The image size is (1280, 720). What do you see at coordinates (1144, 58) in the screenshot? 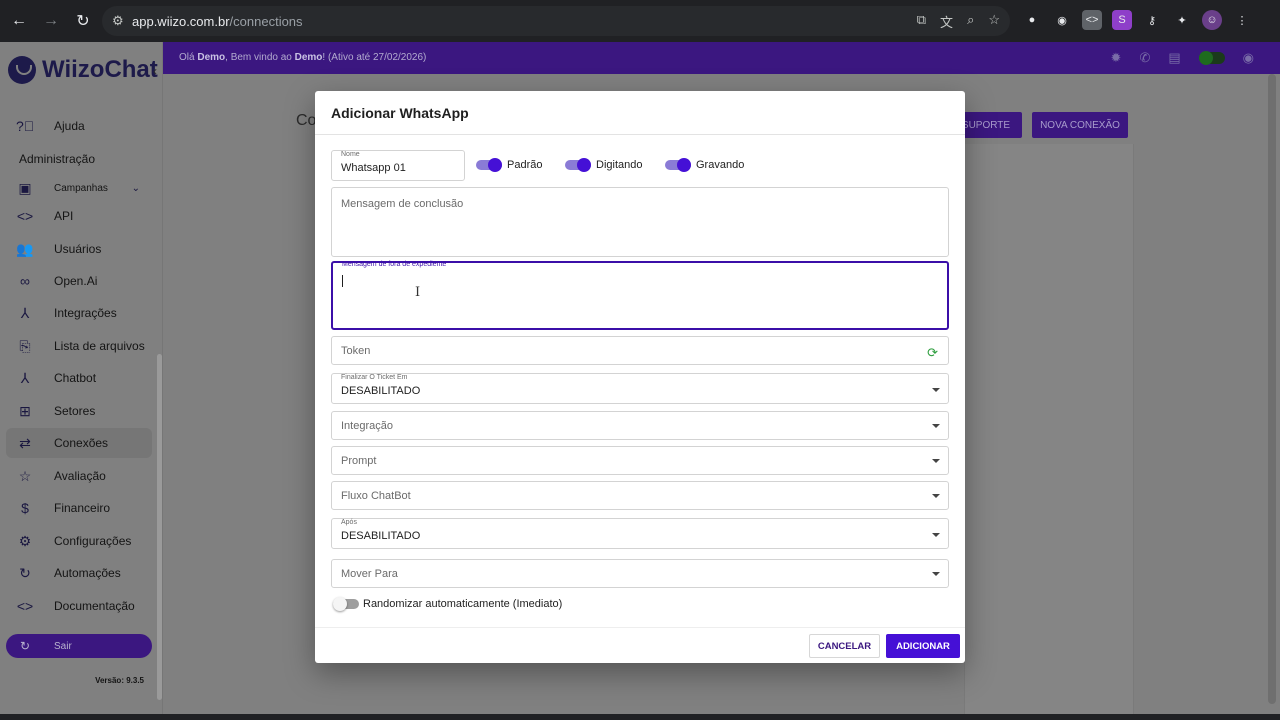
I see `whatsapp-icon: ✆` at bounding box center [1144, 58].